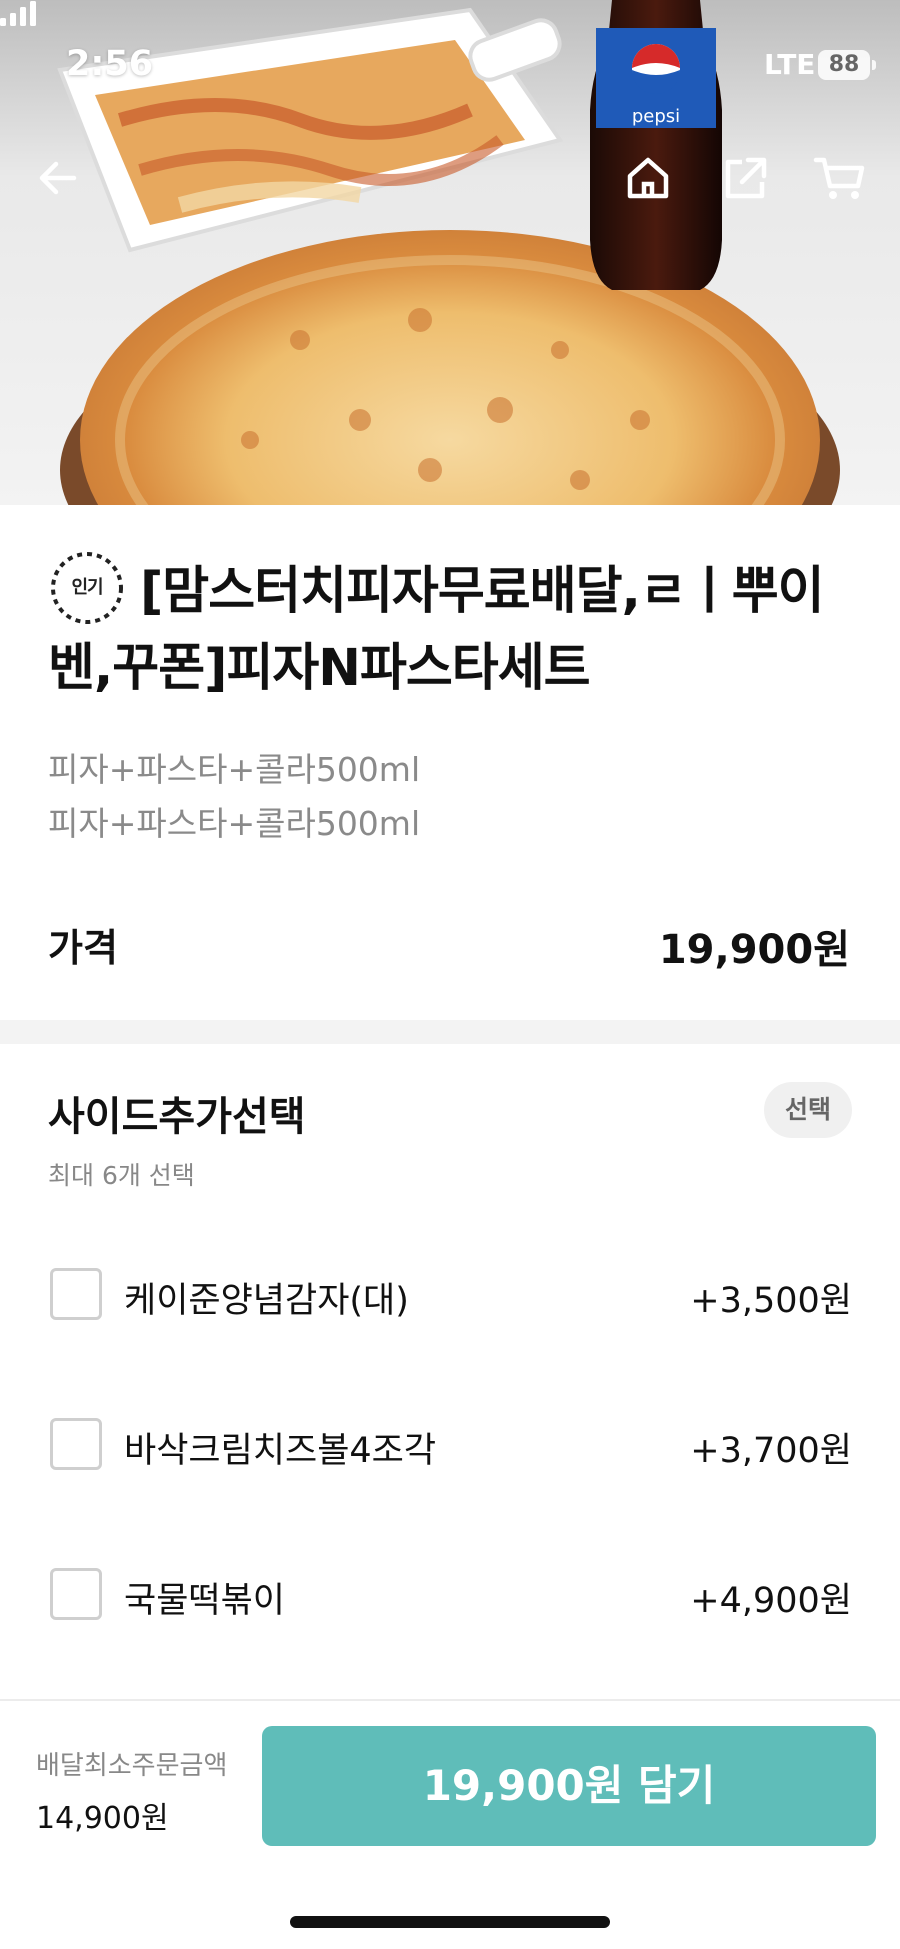  What do you see at coordinates (754, 950) in the screenshot?
I see `price-value: 19,900원` at bounding box center [754, 950].